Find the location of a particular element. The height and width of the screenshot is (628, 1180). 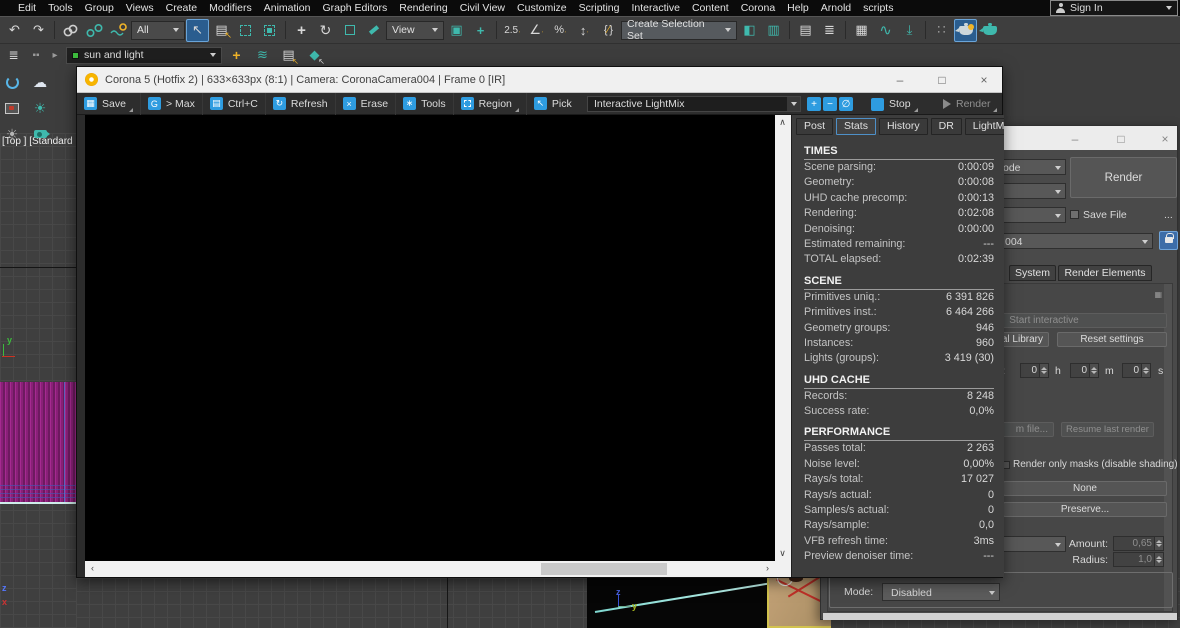

tab-lightmix: LightMix is located at coordinates (984, 126).